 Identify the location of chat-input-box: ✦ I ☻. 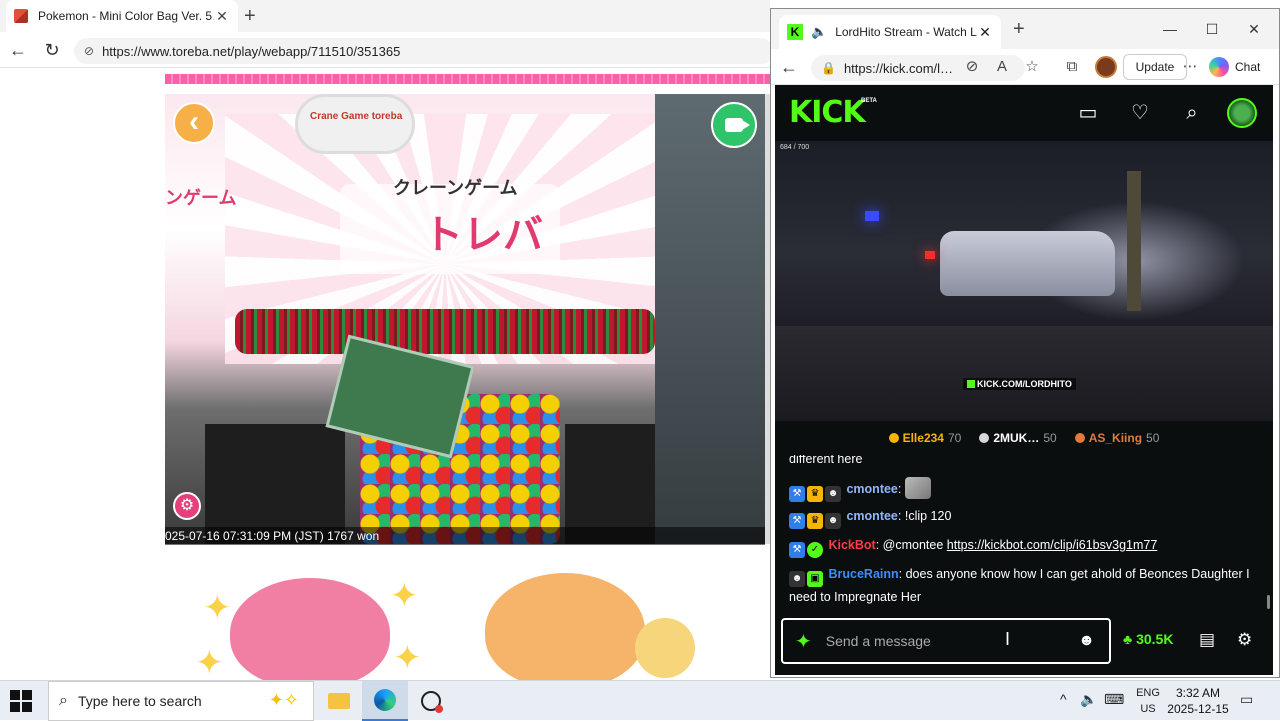
(946, 641).